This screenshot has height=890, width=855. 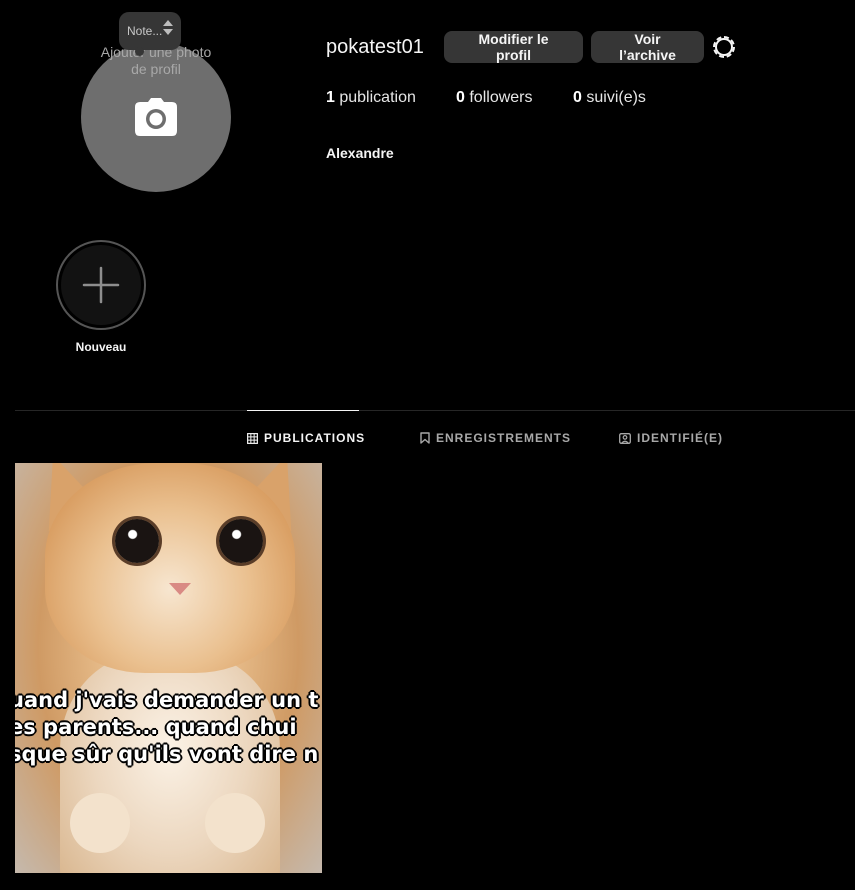 What do you see at coordinates (168, 23) in the screenshot?
I see `chevron-up-icon` at bounding box center [168, 23].